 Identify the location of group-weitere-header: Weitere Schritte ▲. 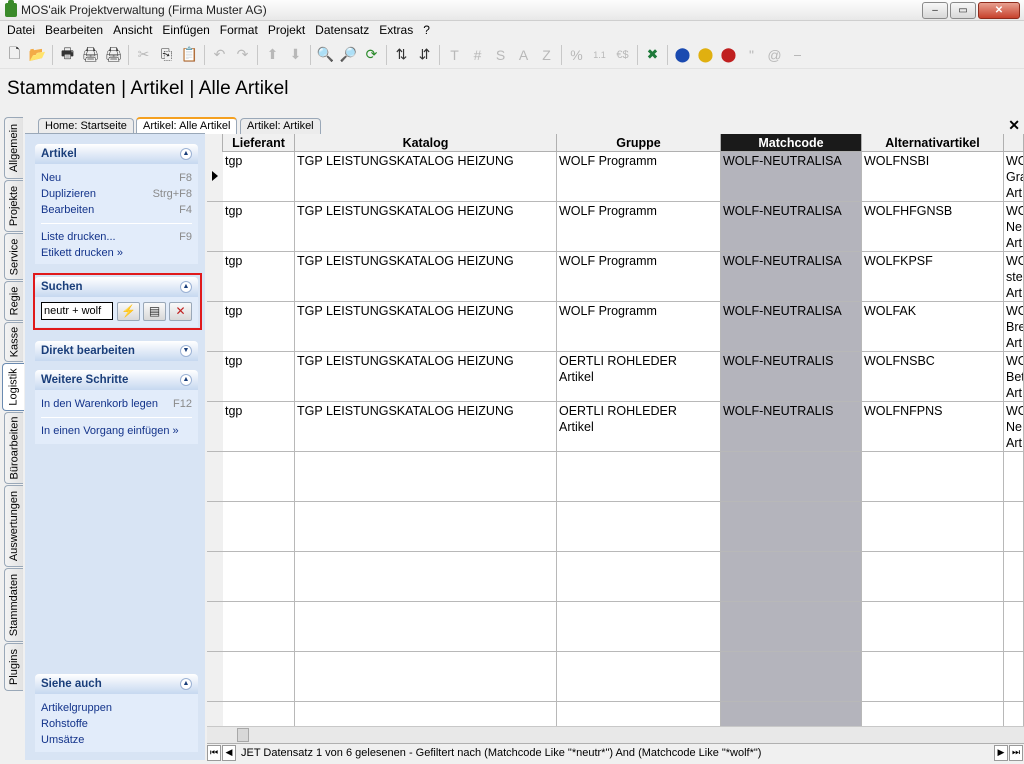
(116, 380).